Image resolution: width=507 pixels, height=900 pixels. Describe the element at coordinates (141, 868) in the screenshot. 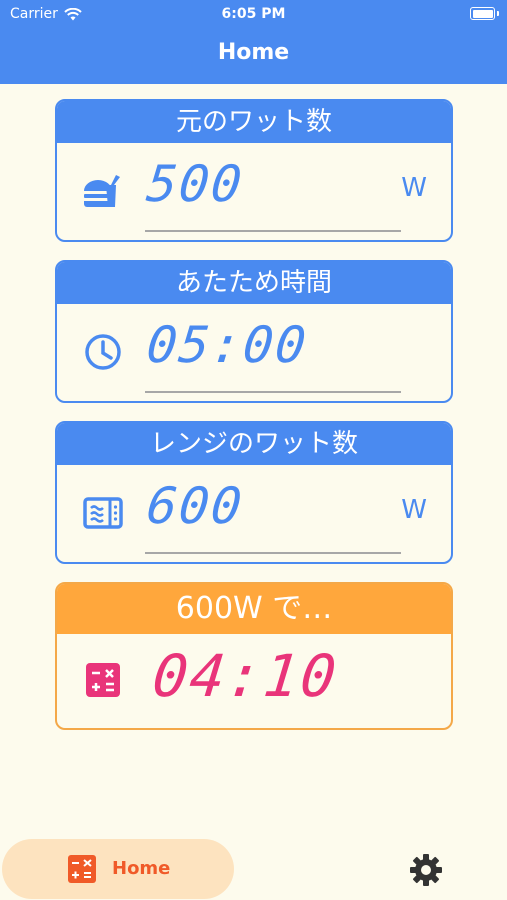

I see `nav-home-label: Home` at that location.